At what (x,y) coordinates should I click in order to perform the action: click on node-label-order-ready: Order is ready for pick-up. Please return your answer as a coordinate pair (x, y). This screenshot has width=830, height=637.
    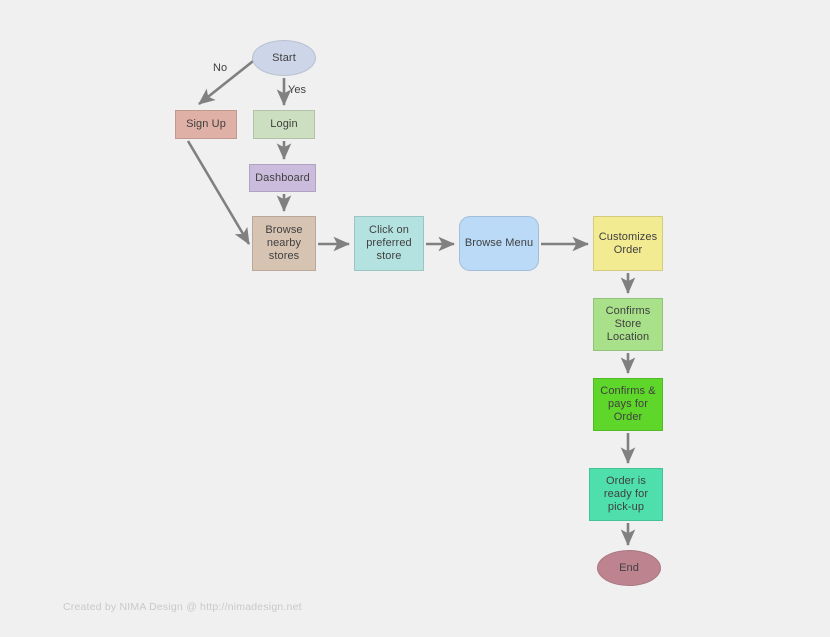
    Looking at the image, I should click on (626, 494).